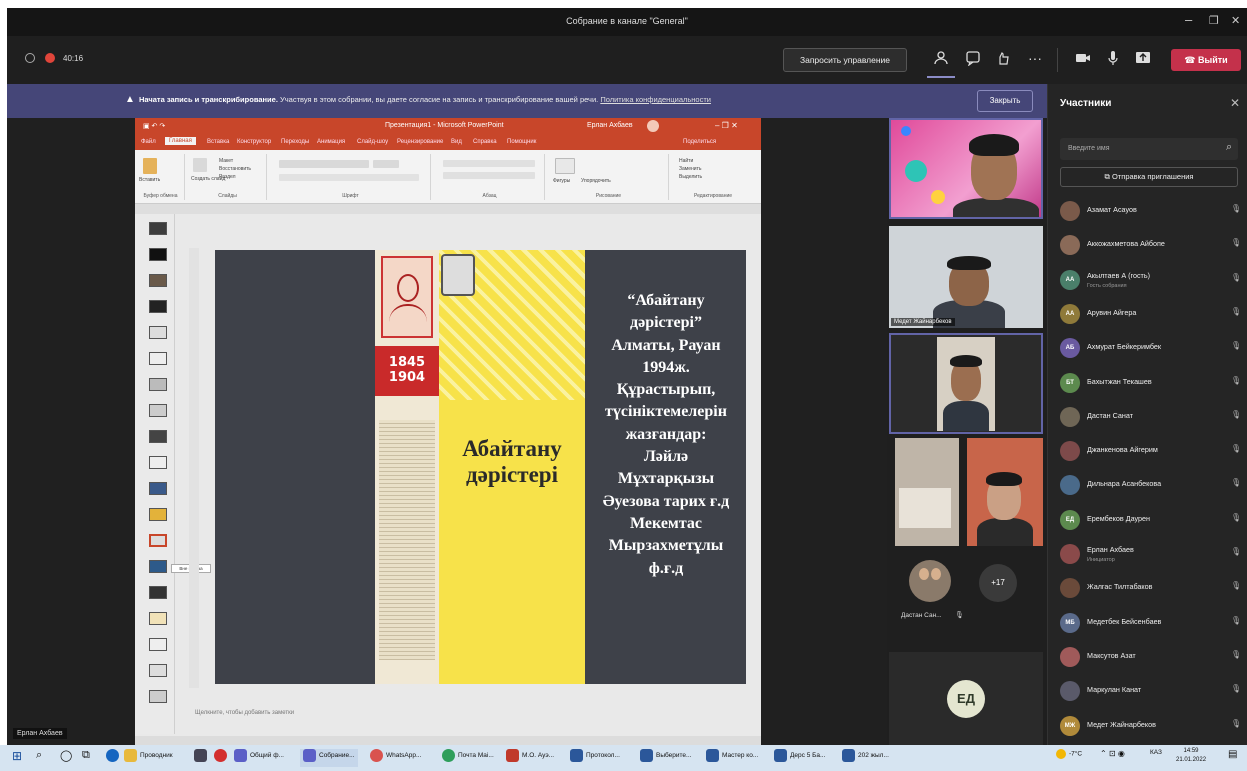 The height and width of the screenshot is (771, 1247). I want to click on clock: 14:59 21.01.2022, so click(1191, 756).